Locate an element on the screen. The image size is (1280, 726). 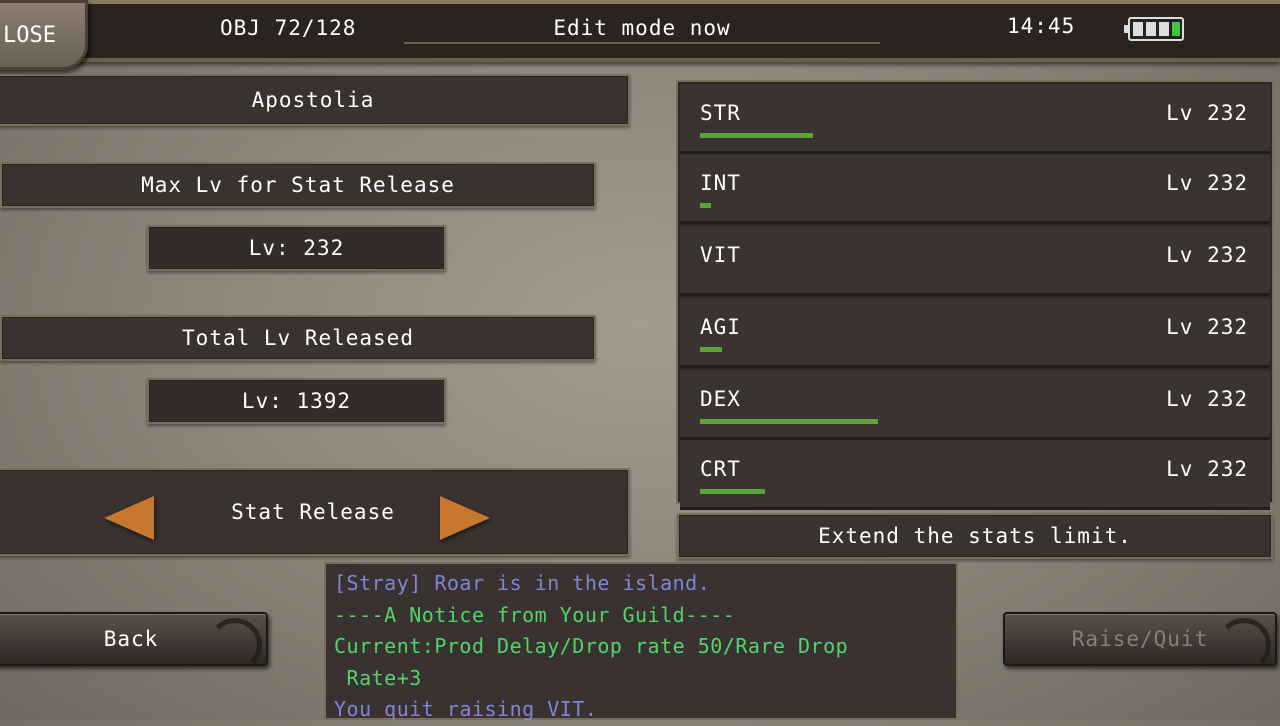
chat-line: You quit raising VIT. is located at coordinates (466, 709).